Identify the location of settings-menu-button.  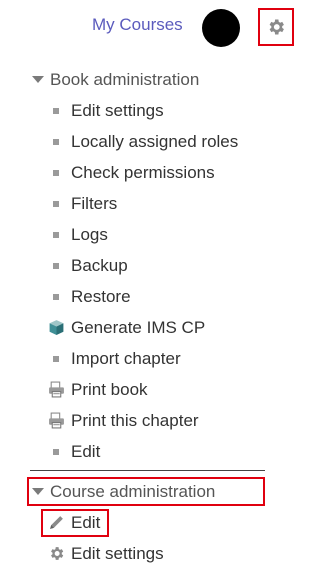
(276, 27).